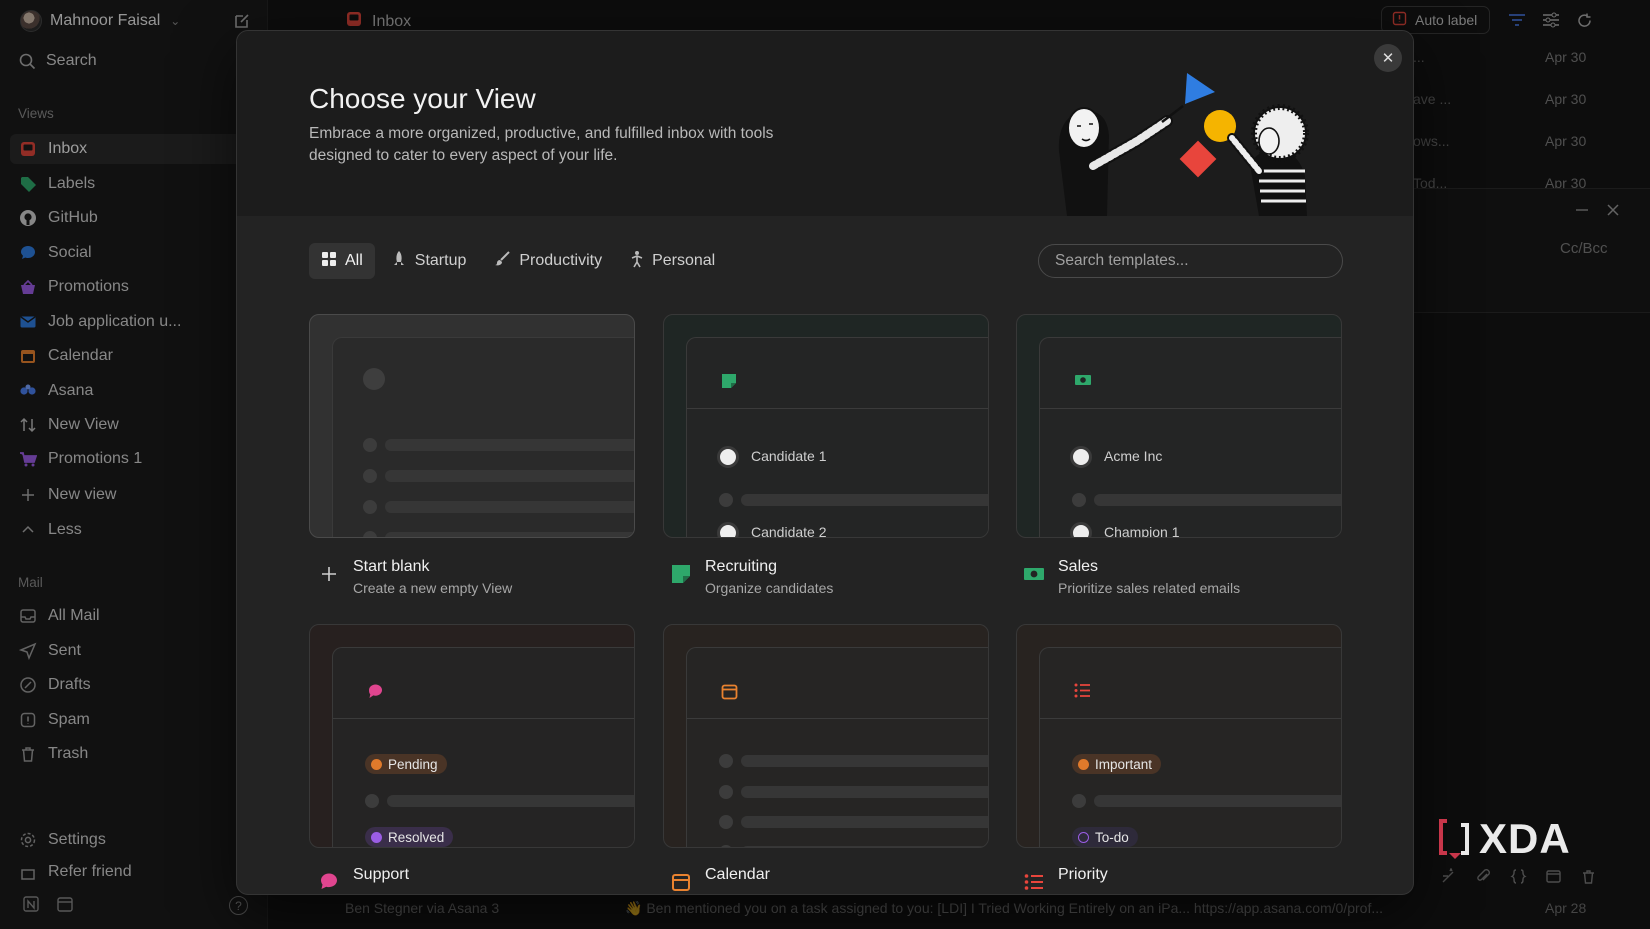 This screenshot has height=929, width=1650. Describe the element at coordinates (381, 874) in the screenshot. I see `template-title: Support` at that location.